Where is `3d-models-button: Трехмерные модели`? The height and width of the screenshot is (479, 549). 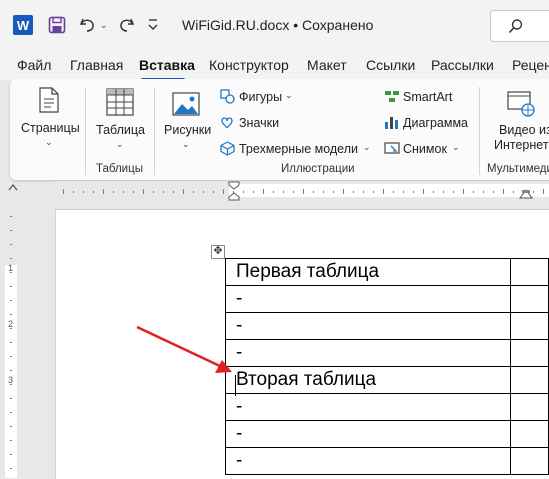
3d-models-button: Трехмерные модели is located at coordinates (298, 149).